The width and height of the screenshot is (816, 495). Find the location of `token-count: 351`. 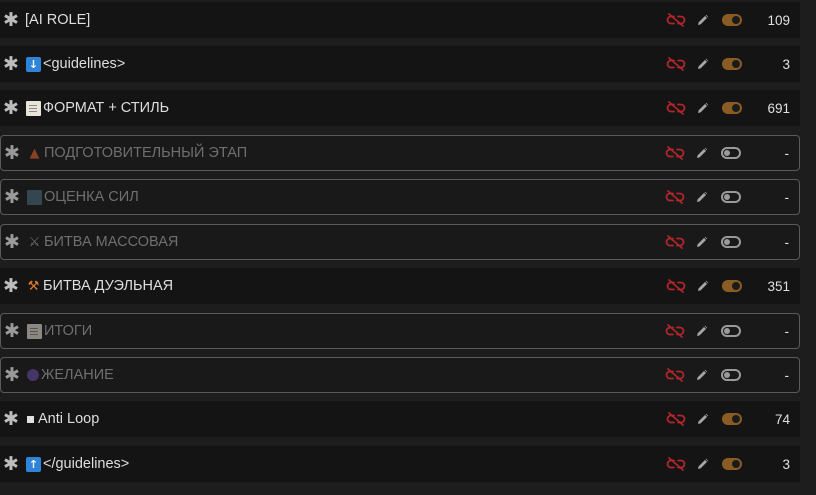

token-count: 351 is located at coordinates (778, 286).